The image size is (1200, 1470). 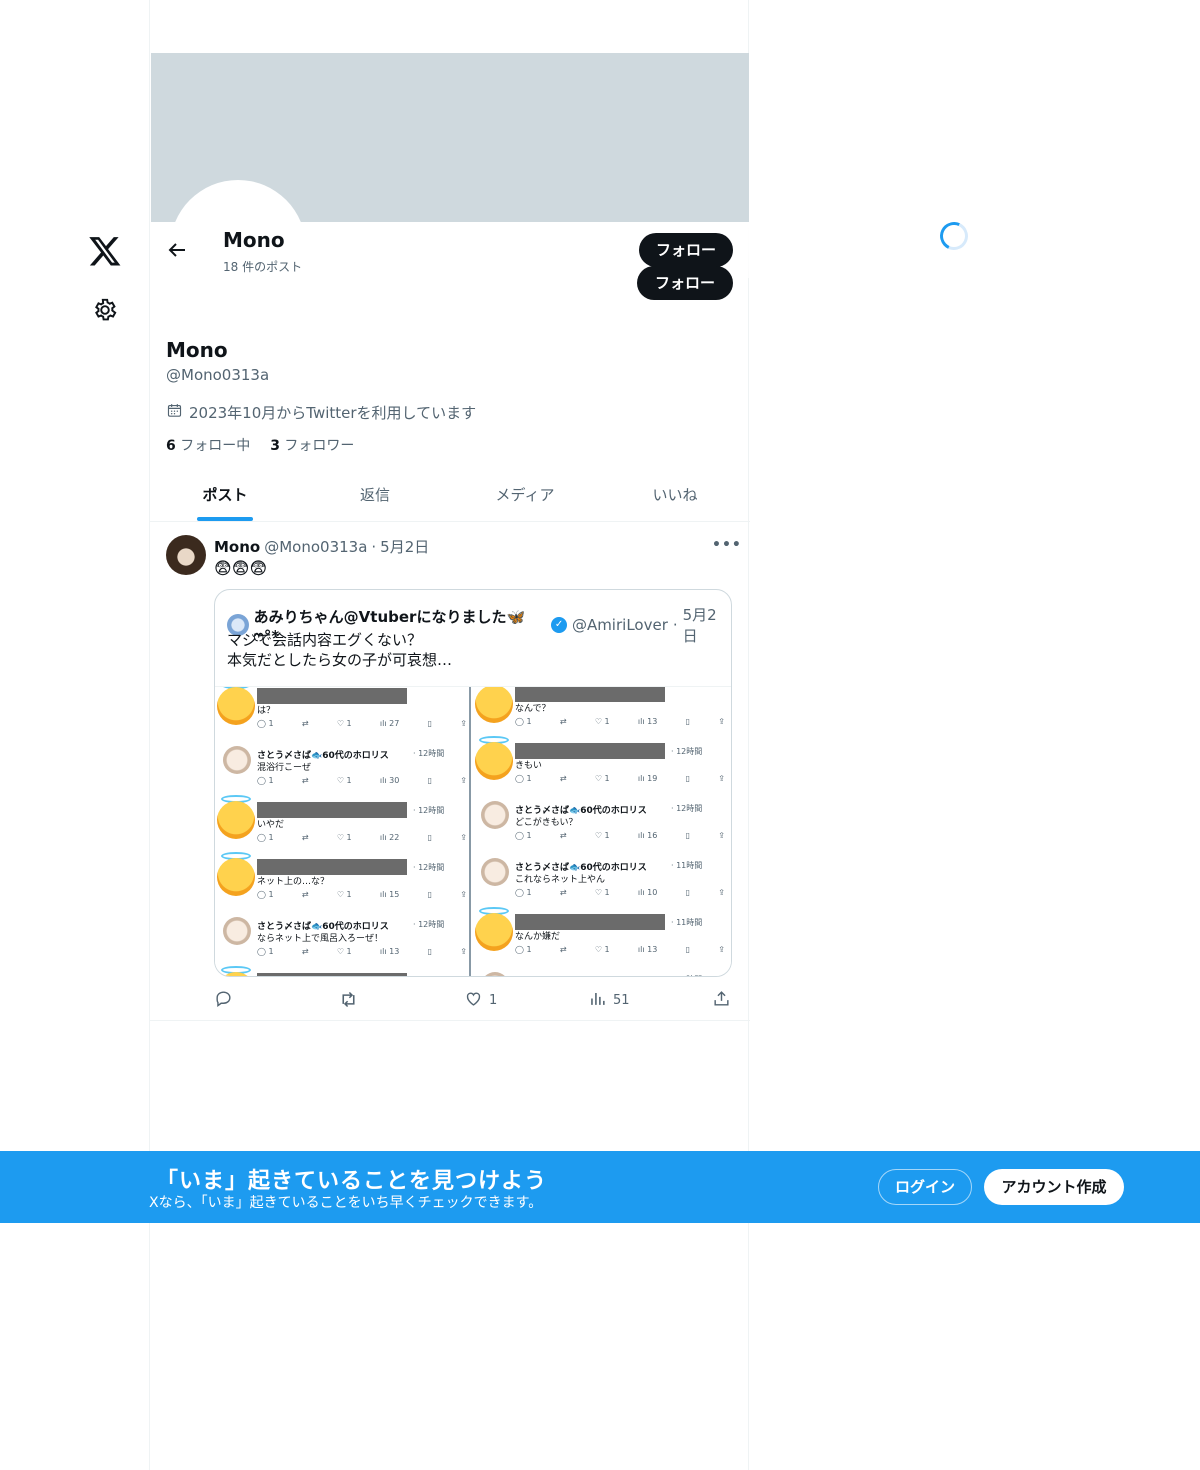 What do you see at coordinates (343, 714) in the screenshot?
I see `screenshot-reply: は？ ◯ 1 ⇄ ♡ 1 ılı 27 ▯ ⇪` at bounding box center [343, 714].